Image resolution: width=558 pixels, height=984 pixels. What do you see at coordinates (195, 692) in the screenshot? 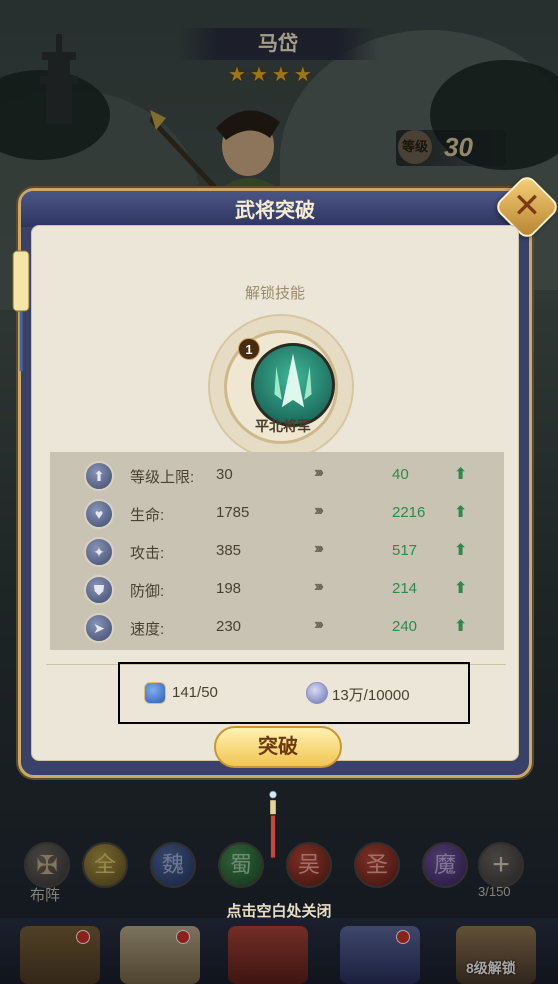
I see `material-cost: 141/50` at bounding box center [195, 692].